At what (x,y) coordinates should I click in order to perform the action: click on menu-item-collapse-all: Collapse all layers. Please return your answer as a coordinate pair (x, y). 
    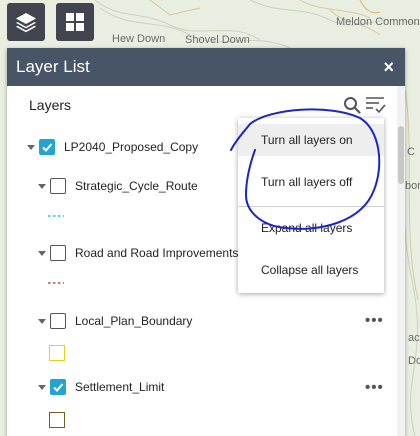
    Looking at the image, I should click on (311, 270).